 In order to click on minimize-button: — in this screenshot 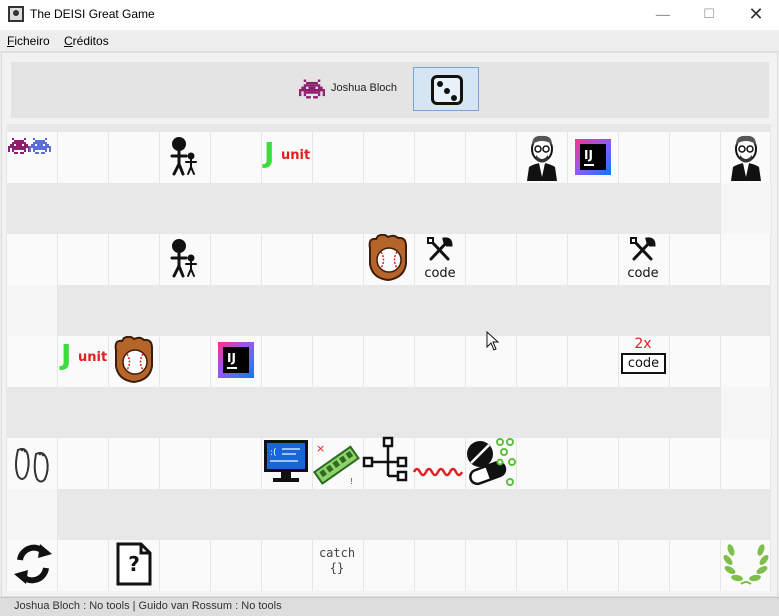, I will do `click(663, 15)`.